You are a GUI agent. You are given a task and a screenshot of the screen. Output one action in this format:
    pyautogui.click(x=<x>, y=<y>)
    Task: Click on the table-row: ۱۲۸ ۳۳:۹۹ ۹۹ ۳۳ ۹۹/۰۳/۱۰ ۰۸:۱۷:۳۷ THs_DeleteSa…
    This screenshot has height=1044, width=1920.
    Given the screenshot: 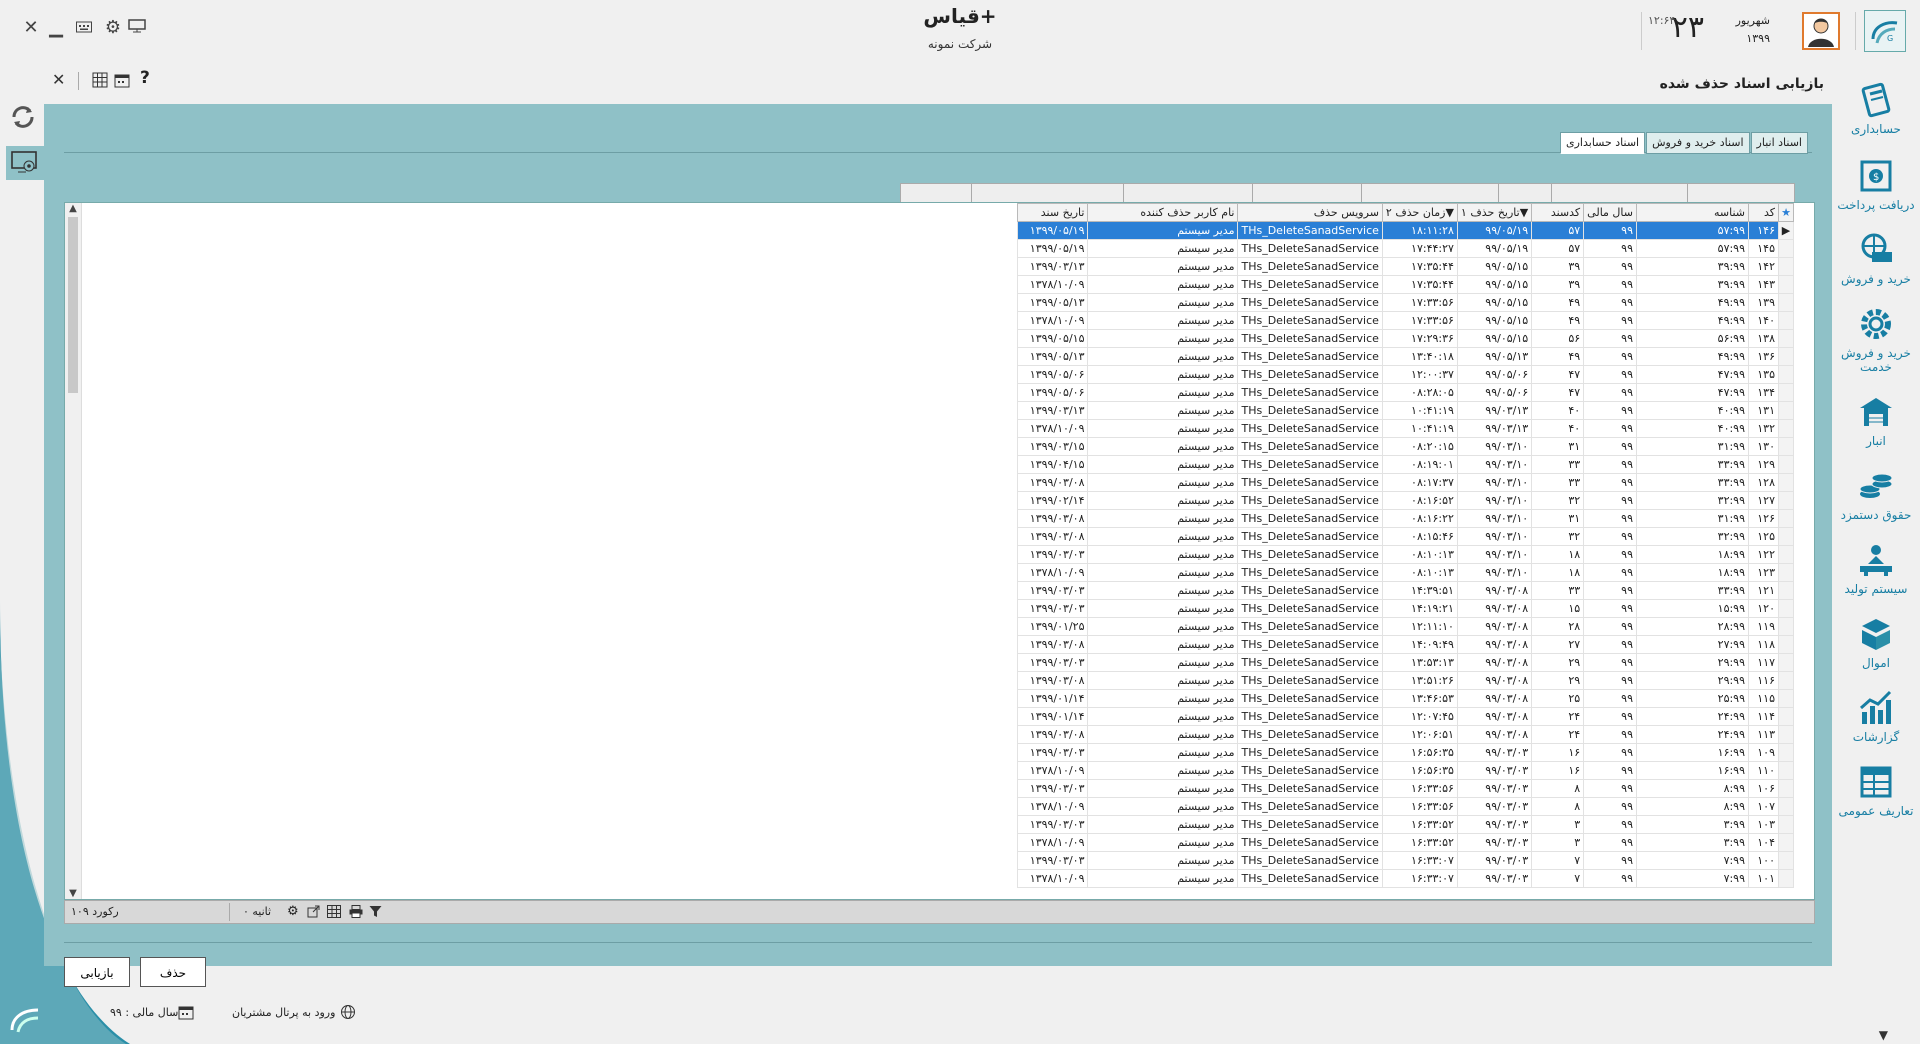 What is the action you would take?
    pyautogui.click(x=1405, y=482)
    